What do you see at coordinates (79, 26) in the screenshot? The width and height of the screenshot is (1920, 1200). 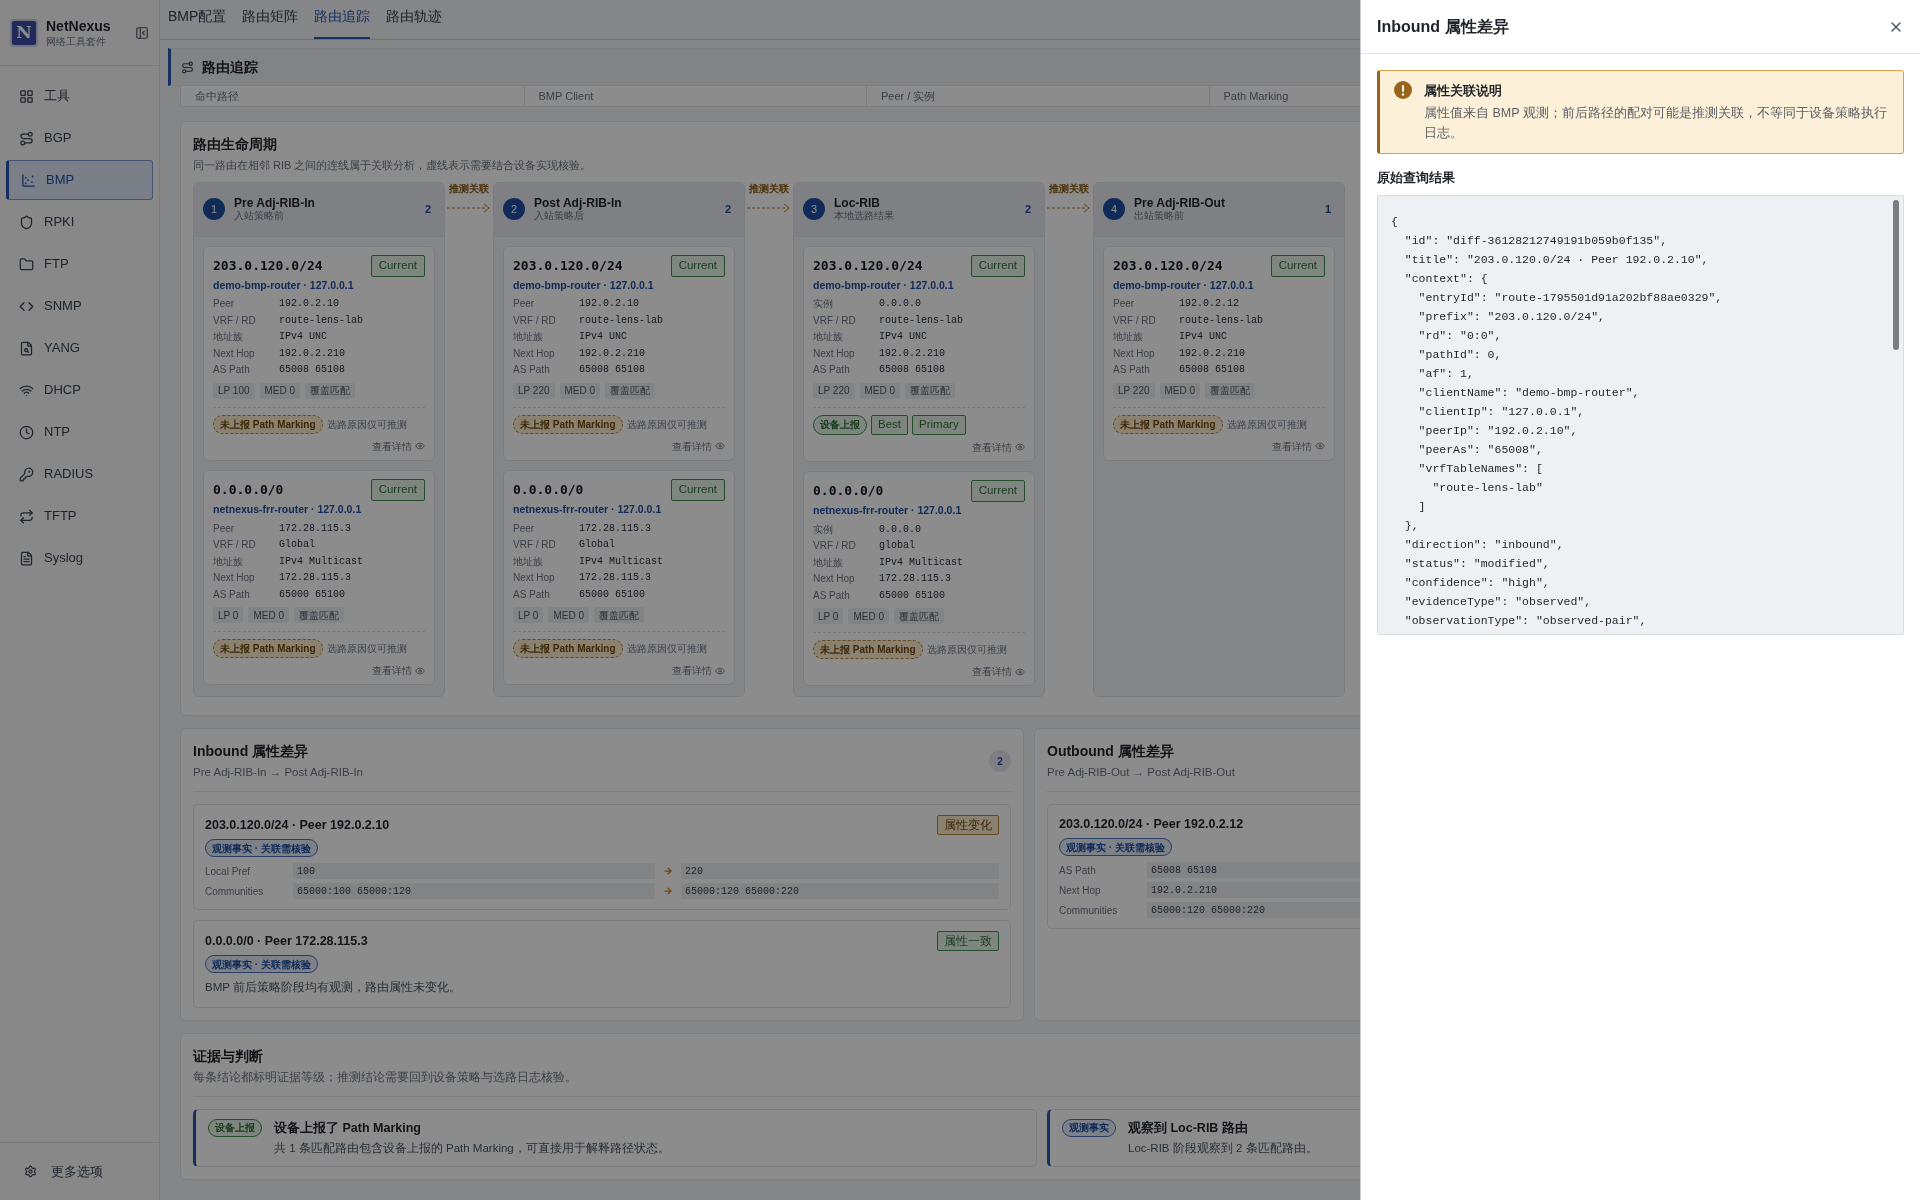 I see `app-name: NetNexus` at bounding box center [79, 26].